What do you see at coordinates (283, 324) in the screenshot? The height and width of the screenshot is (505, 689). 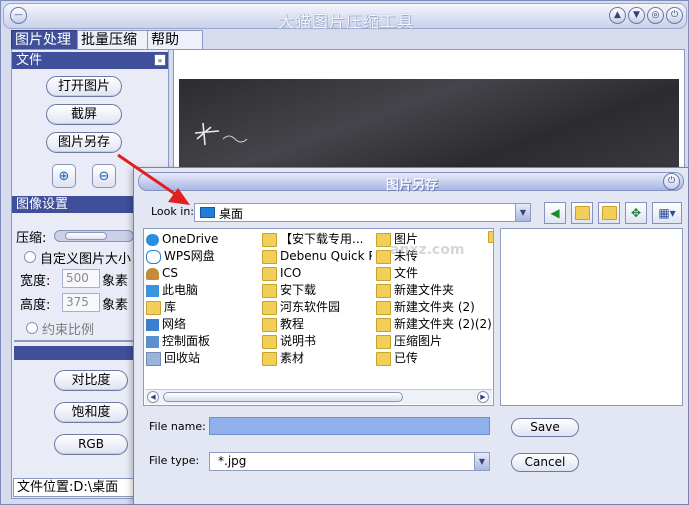 I see `list-item: 教程` at bounding box center [283, 324].